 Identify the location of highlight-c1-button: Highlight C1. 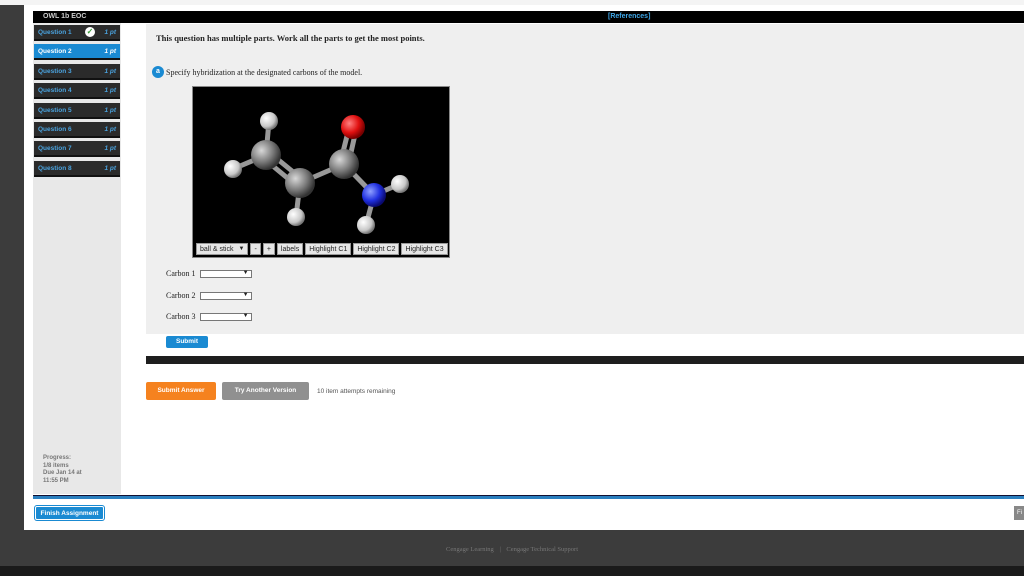
(328, 249).